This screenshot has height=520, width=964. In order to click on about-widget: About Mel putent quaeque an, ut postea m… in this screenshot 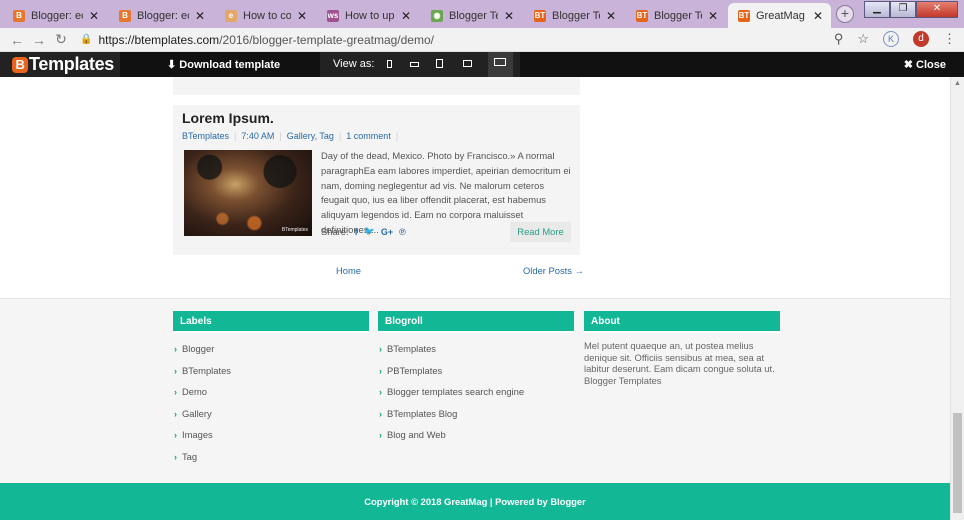, I will do `click(682, 348)`.